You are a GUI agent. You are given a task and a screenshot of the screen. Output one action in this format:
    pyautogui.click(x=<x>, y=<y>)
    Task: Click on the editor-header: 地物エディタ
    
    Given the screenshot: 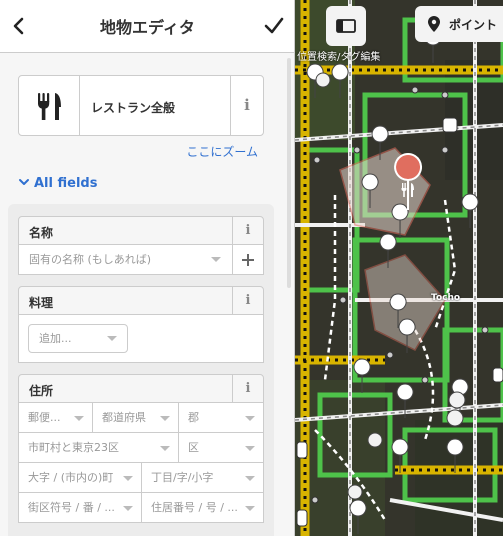 What is the action you would take?
    pyautogui.click(x=147, y=26)
    